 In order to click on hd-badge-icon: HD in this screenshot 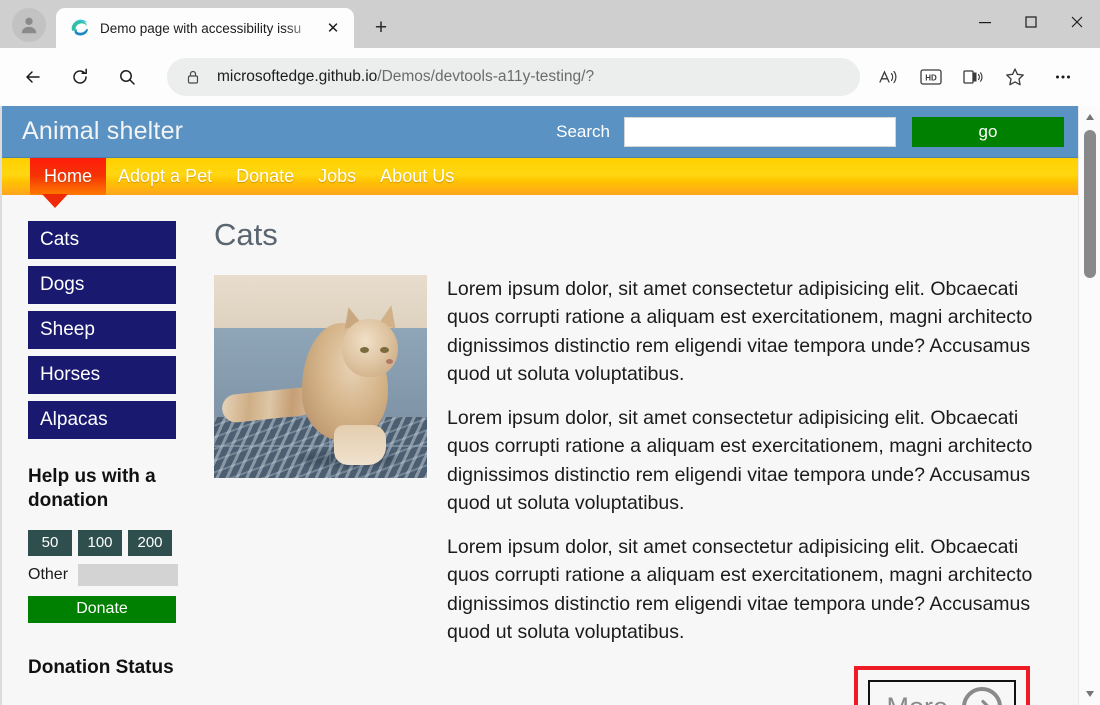, I will do `click(931, 77)`.